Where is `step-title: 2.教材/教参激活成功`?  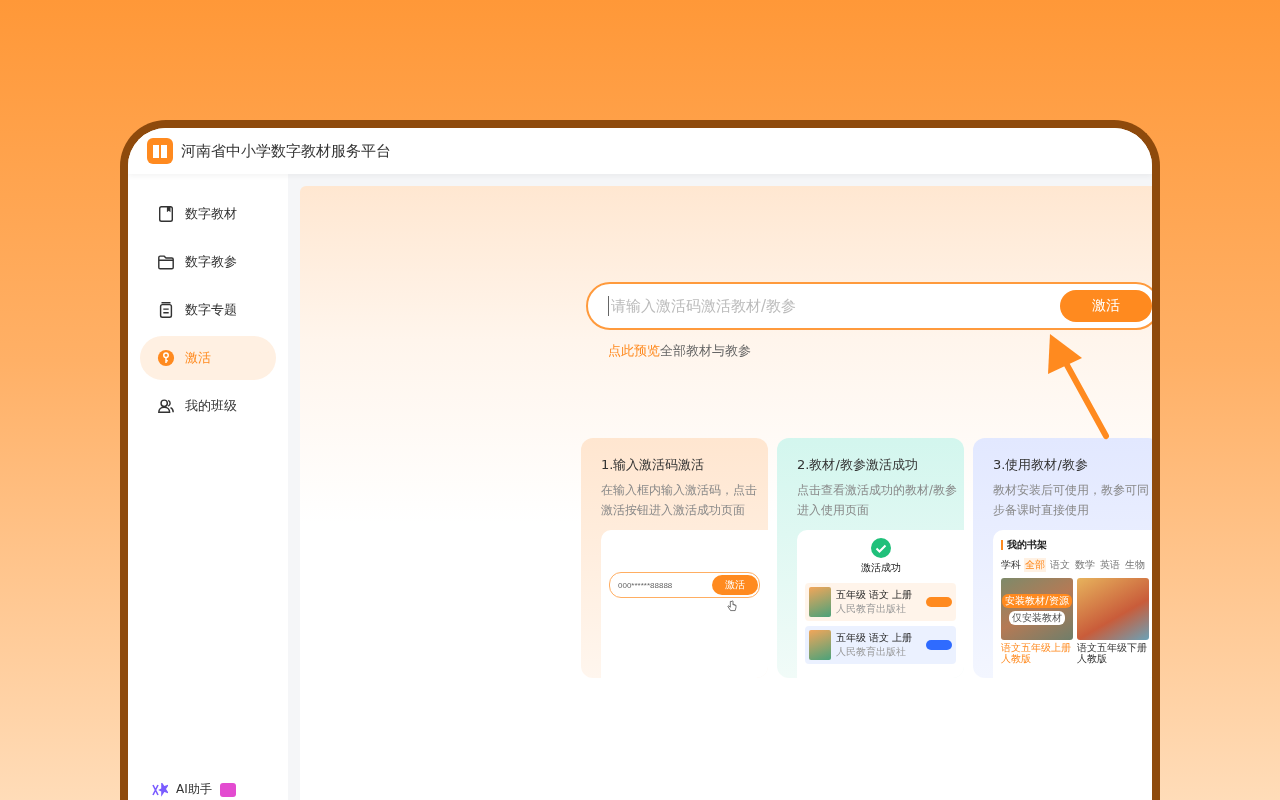 step-title: 2.教材/教参激活成功 is located at coordinates (858, 465).